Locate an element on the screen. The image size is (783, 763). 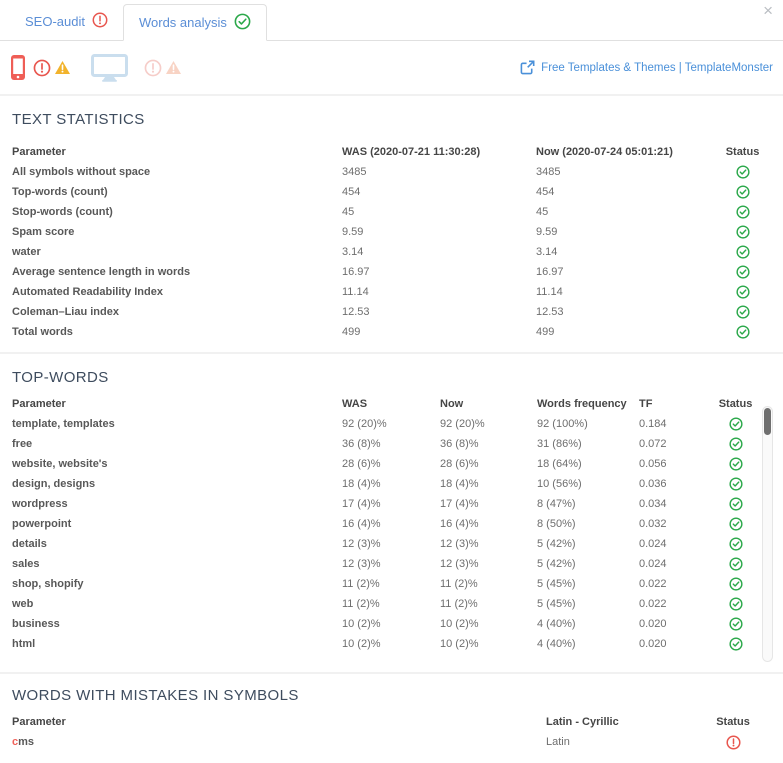
cell-was: 18 (4)% is located at coordinates (361, 484).